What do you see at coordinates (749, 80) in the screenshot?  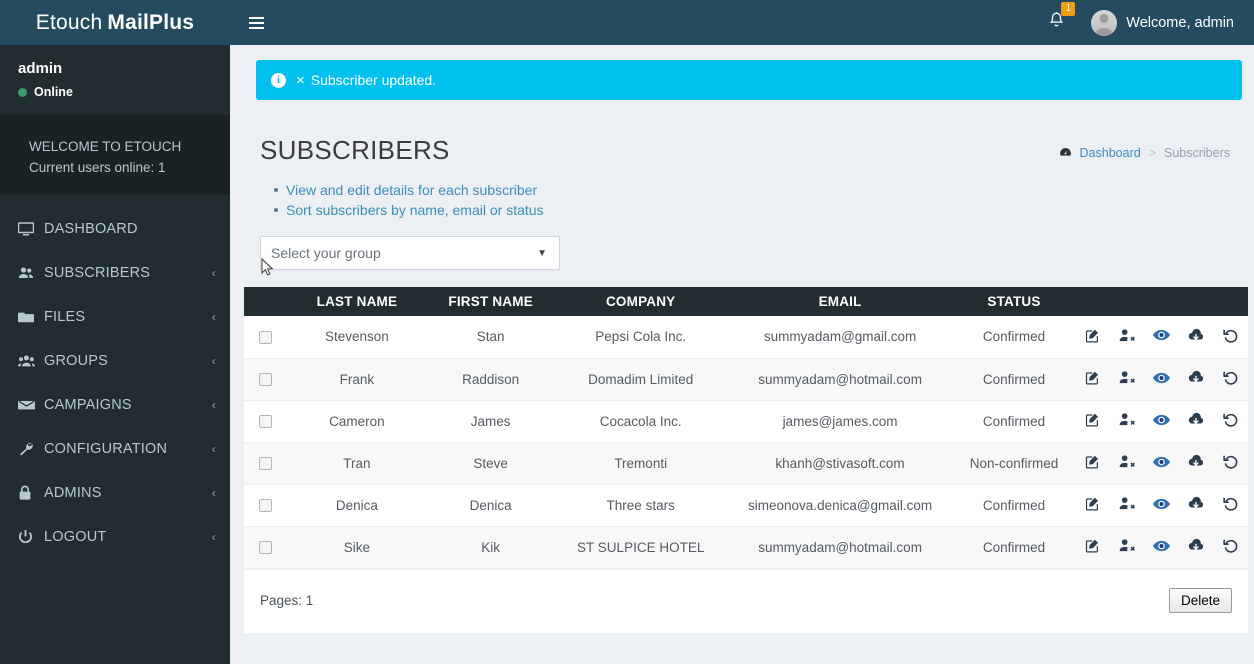 I see `alert-banner: i × Subscriber updated.` at bounding box center [749, 80].